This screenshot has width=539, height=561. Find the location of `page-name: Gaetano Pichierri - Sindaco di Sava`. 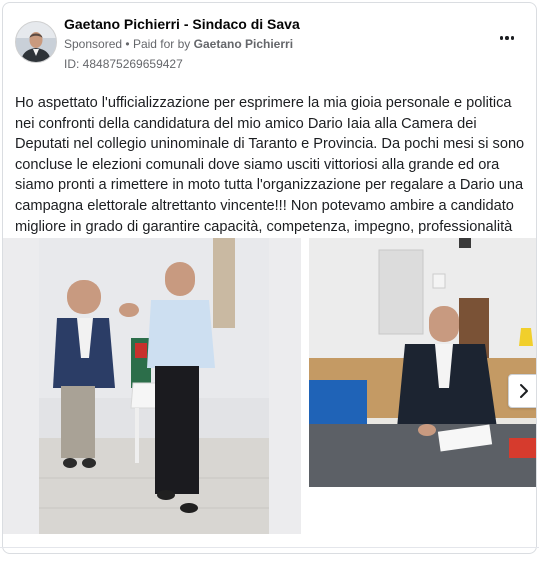

page-name: Gaetano Pichierri - Sindaco di Sava is located at coordinates (182, 24).